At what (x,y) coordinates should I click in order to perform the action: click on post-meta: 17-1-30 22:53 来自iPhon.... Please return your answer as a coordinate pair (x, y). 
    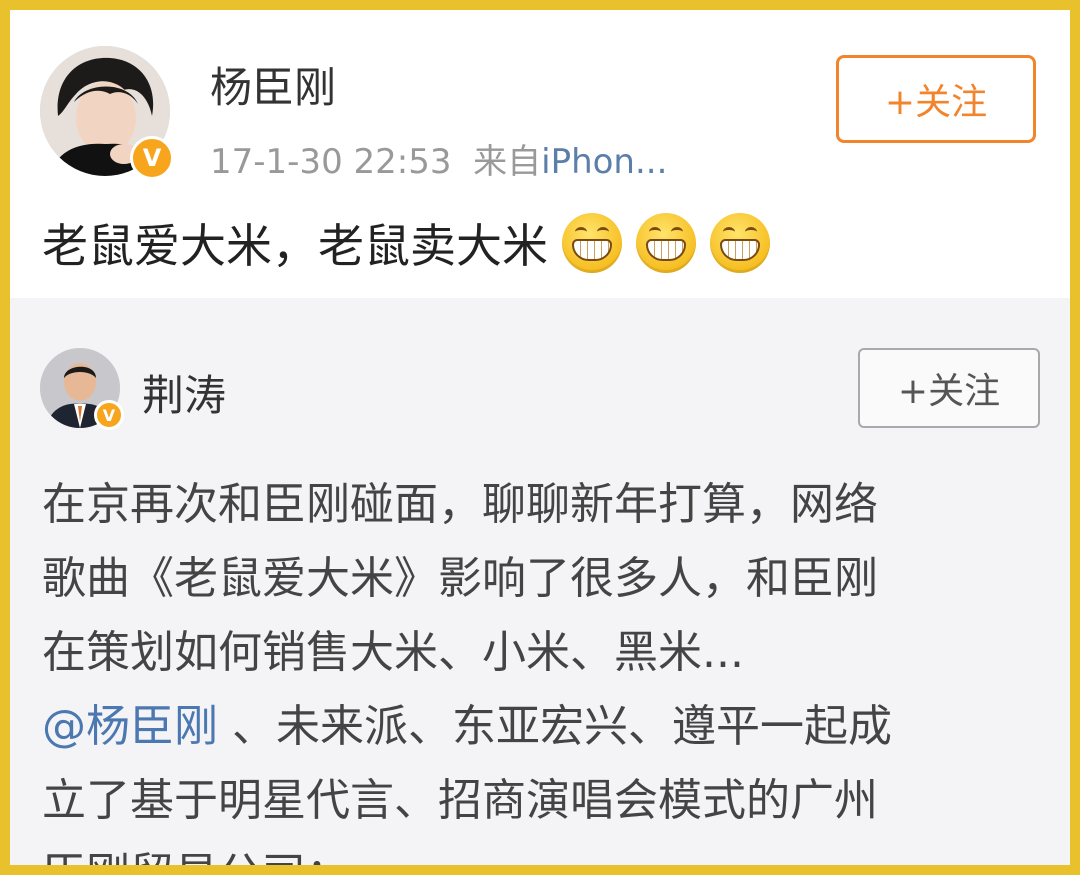
    Looking at the image, I should click on (438, 158).